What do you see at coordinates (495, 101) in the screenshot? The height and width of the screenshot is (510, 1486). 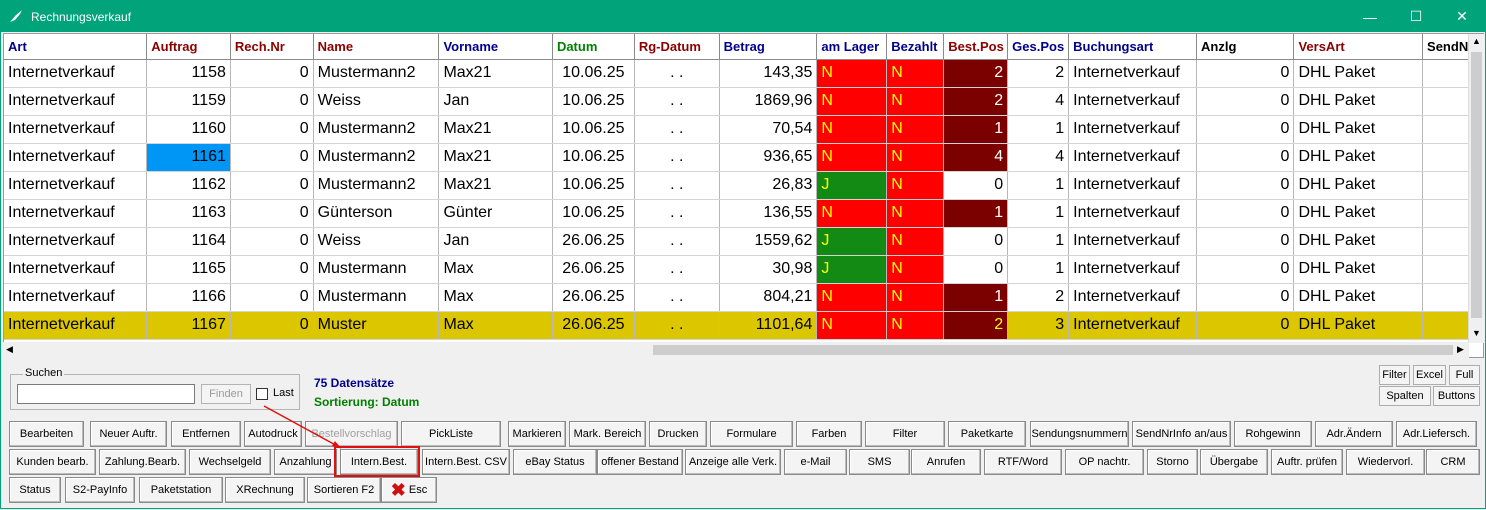 I see `table-cell: Jan` at bounding box center [495, 101].